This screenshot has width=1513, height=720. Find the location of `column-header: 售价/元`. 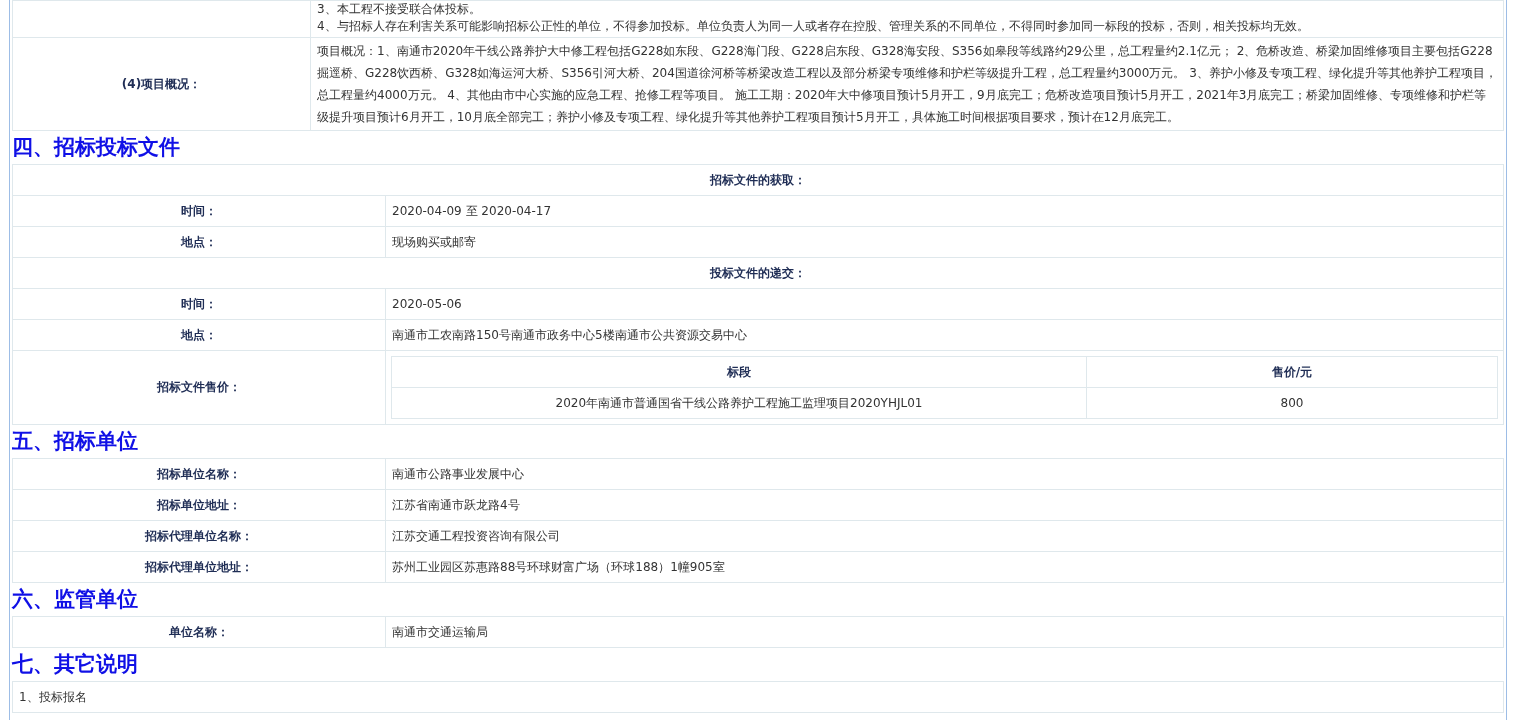

column-header: 售价/元 is located at coordinates (1292, 372).